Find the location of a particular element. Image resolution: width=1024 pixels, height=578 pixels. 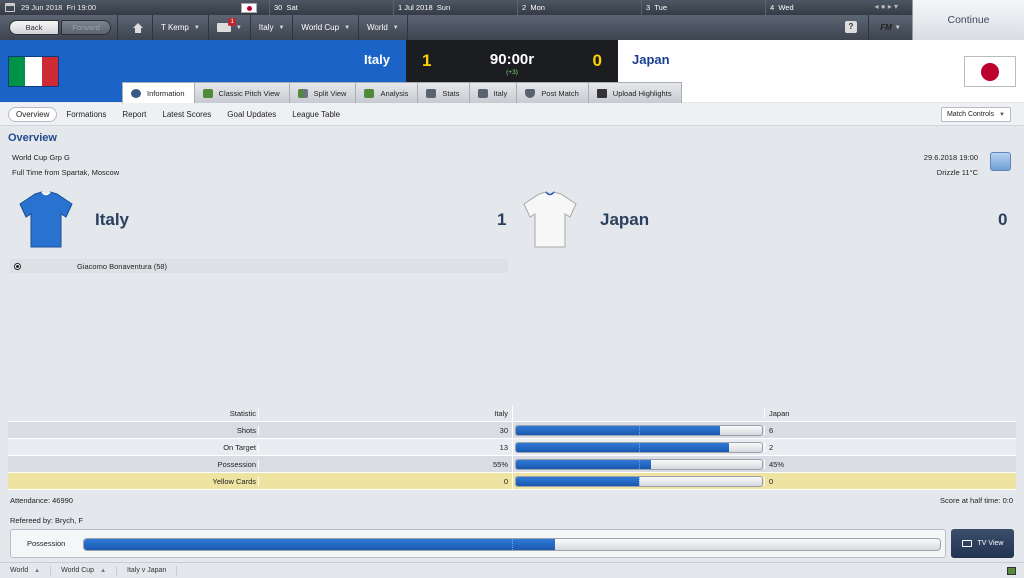

referee-label: Refereed by: Brych, F is located at coordinates (46, 520).